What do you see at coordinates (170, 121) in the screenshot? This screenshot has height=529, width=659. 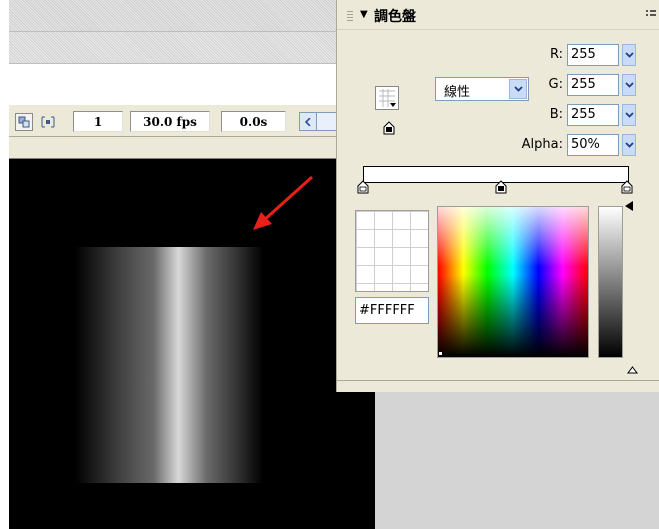 I see `frame-rate-field: 30.0 fps` at bounding box center [170, 121].